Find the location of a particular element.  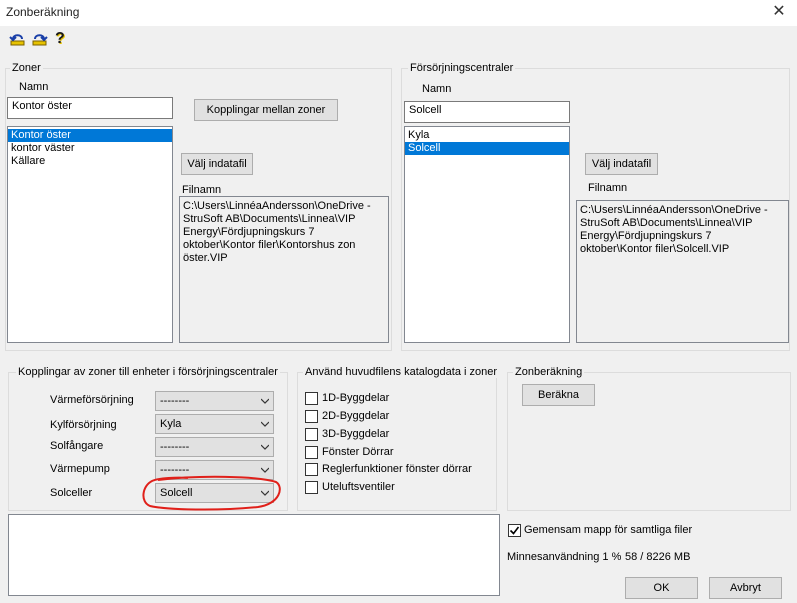

list-item: Kyla is located at coordinates (487, 135).